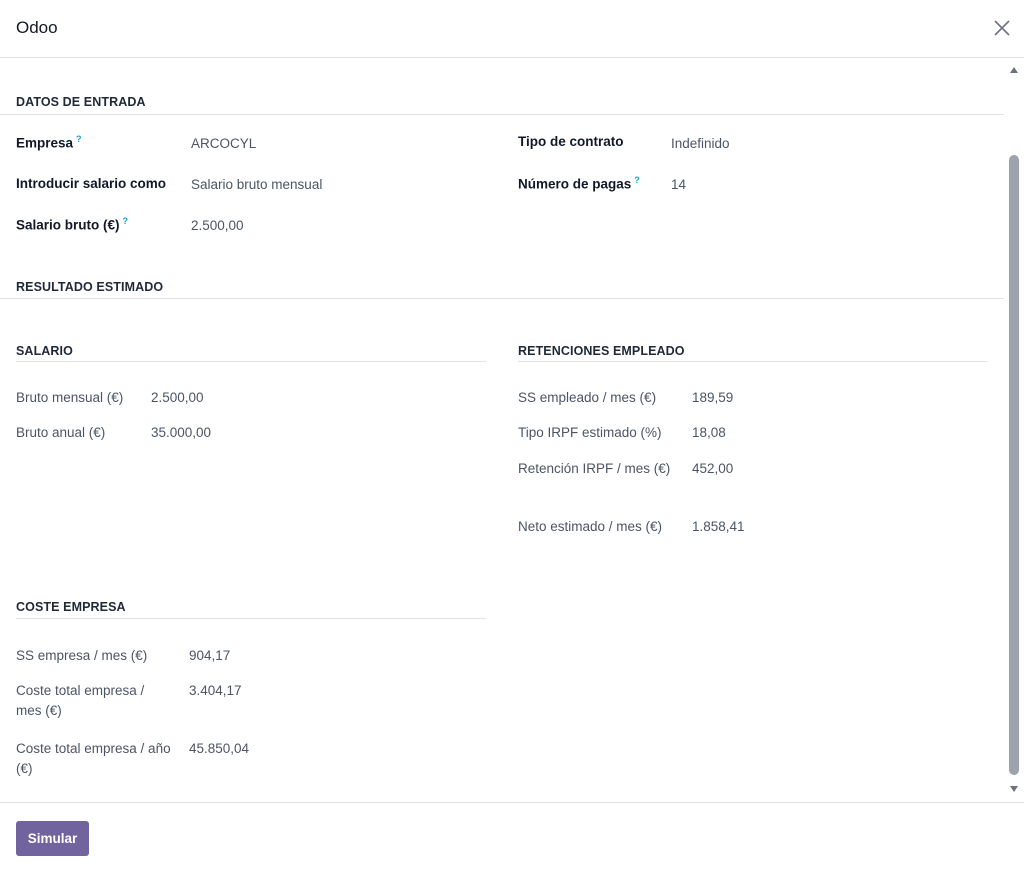  I want to click on empresa-field: ARCOCYL, so click(223, 143).